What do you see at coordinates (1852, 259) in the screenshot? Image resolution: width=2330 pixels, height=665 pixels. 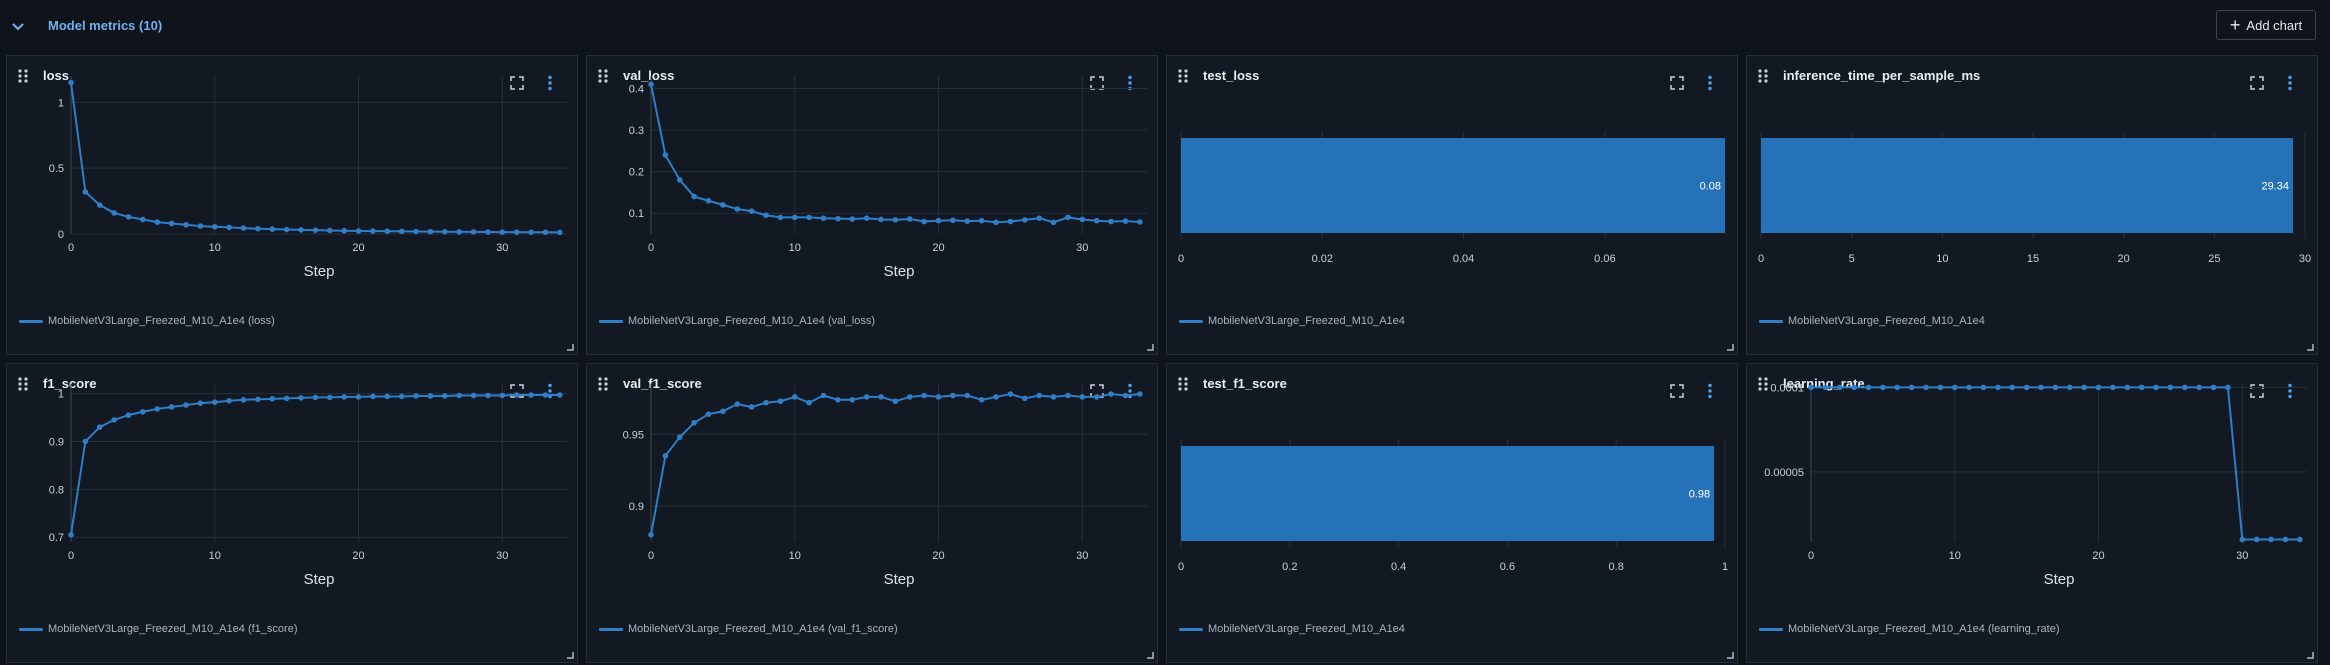 I see `x-tick-label: 5` at bounding box center [1852, 259].